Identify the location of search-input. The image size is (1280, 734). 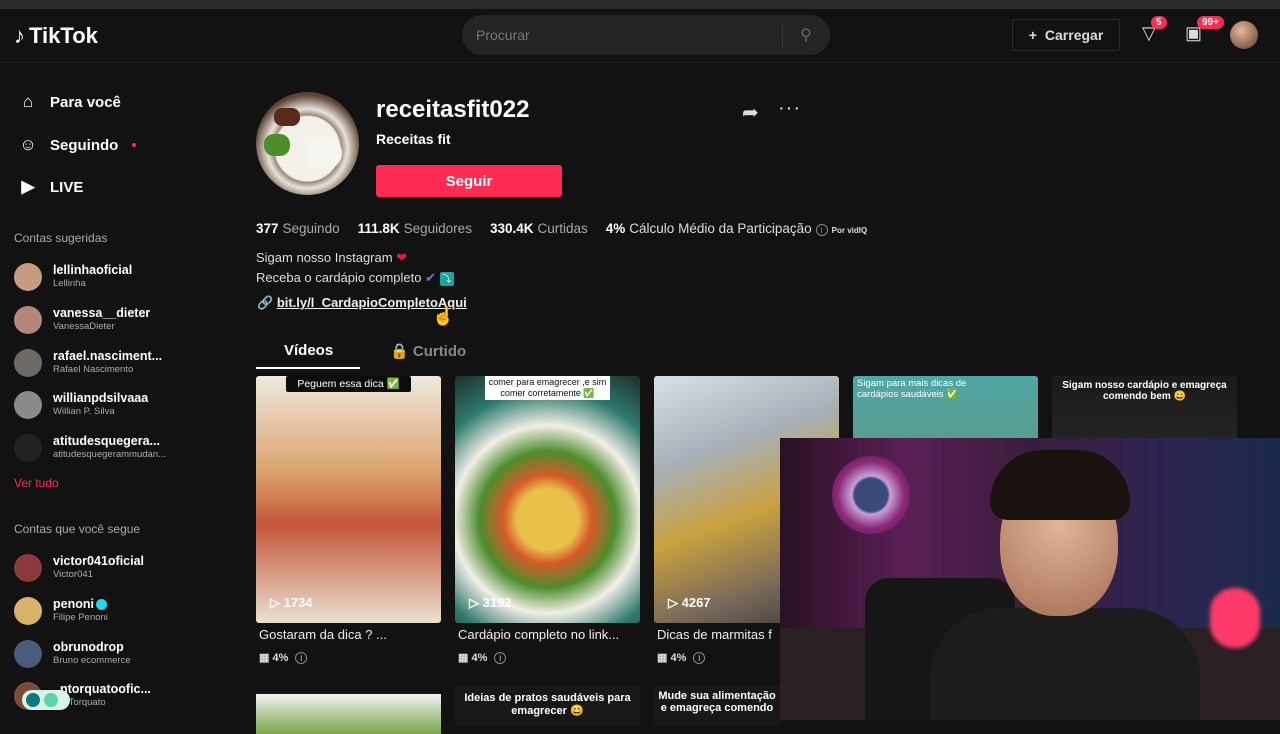
(622, 35).